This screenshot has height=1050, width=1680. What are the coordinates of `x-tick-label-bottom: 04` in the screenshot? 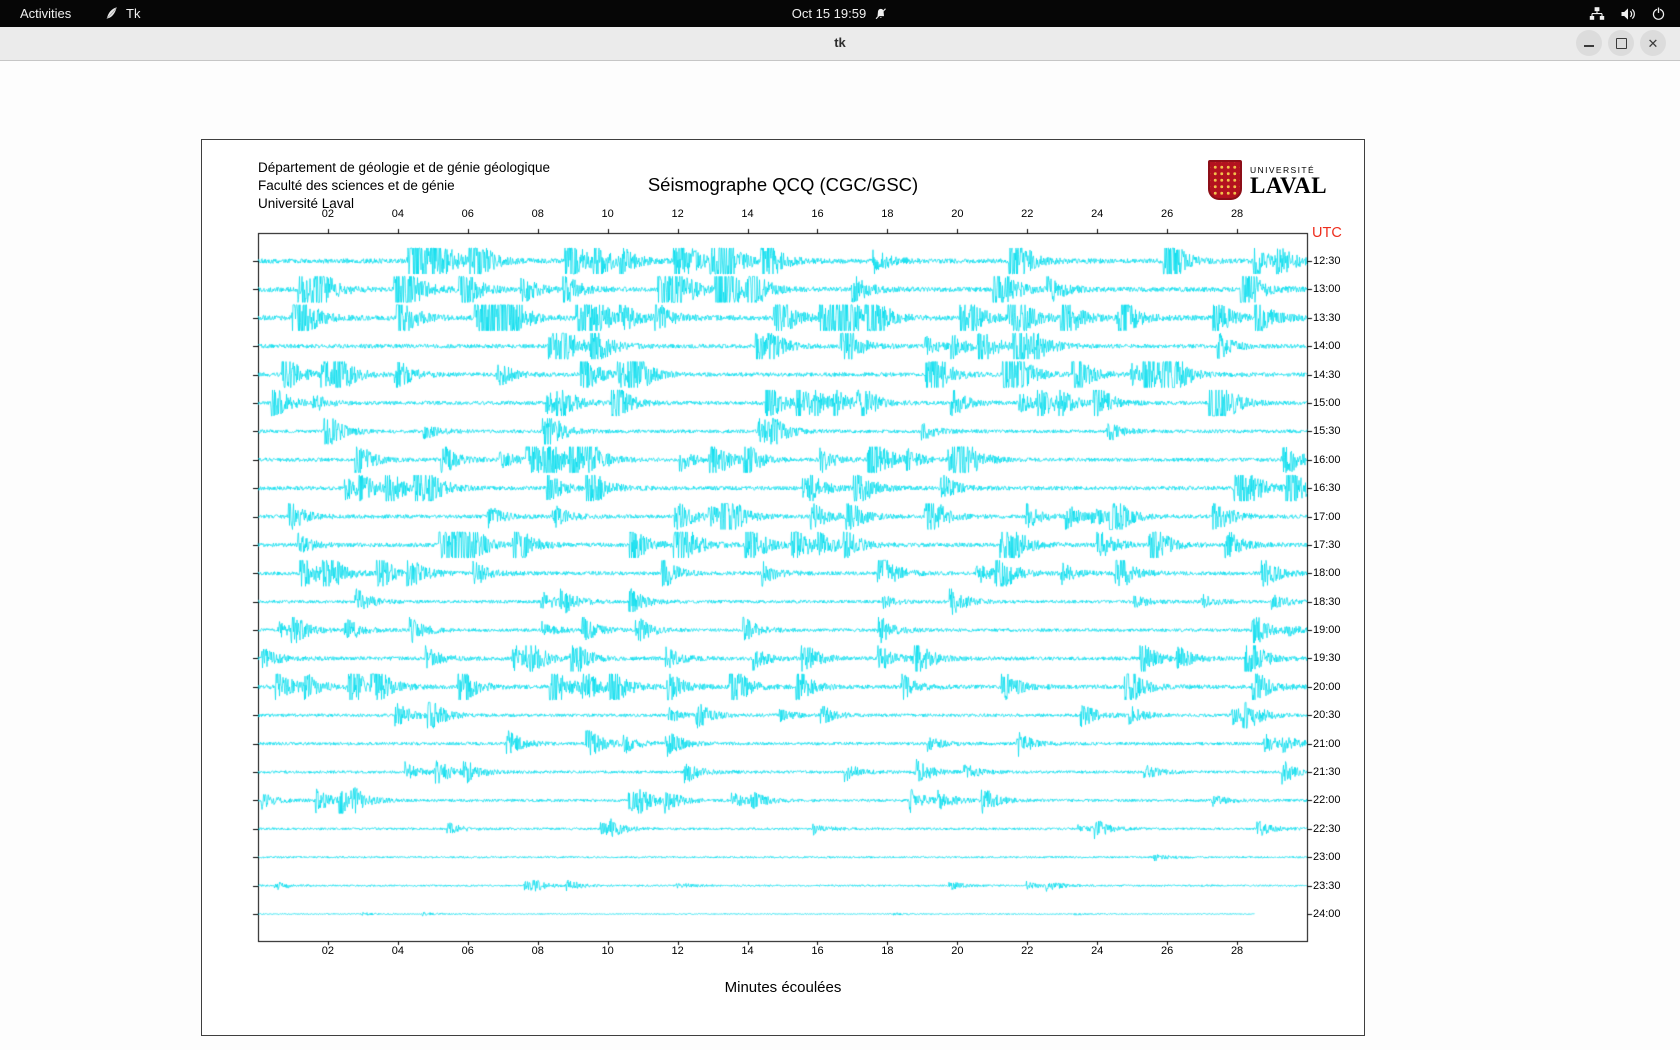 It's located at (397, 951).